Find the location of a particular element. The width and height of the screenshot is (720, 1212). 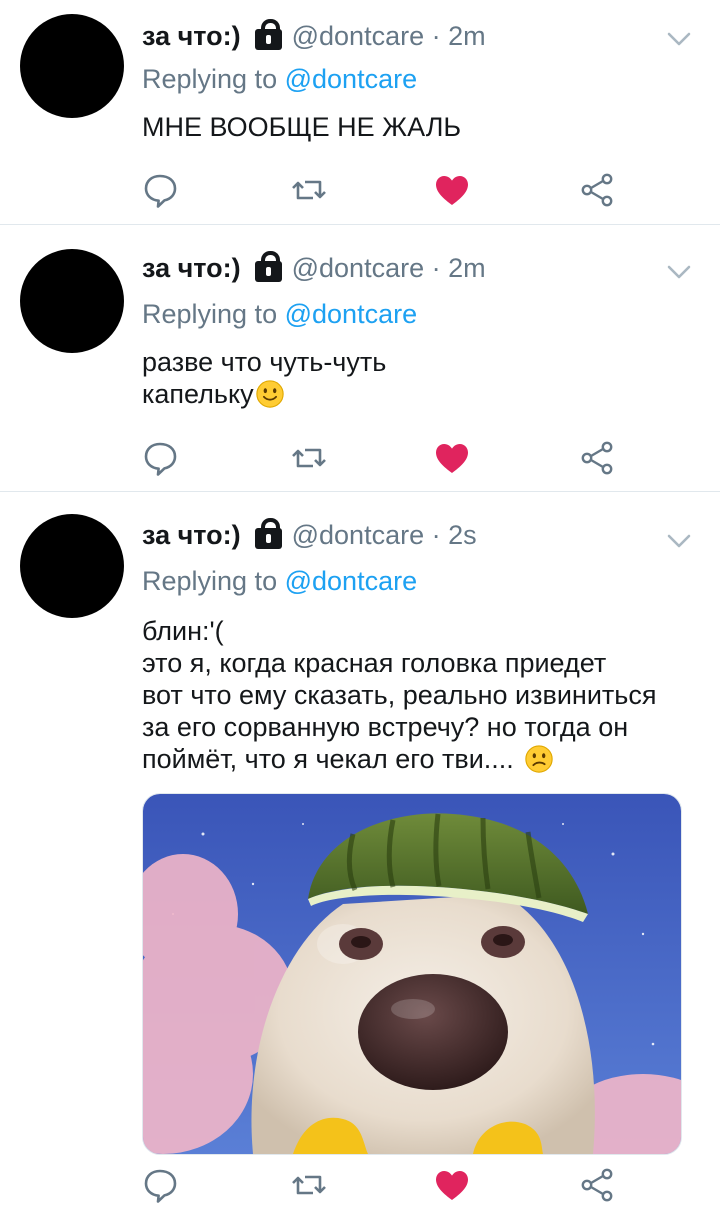

tweet-text-line: это я, когда красная головка приедет is located at coordinates (374, 663).